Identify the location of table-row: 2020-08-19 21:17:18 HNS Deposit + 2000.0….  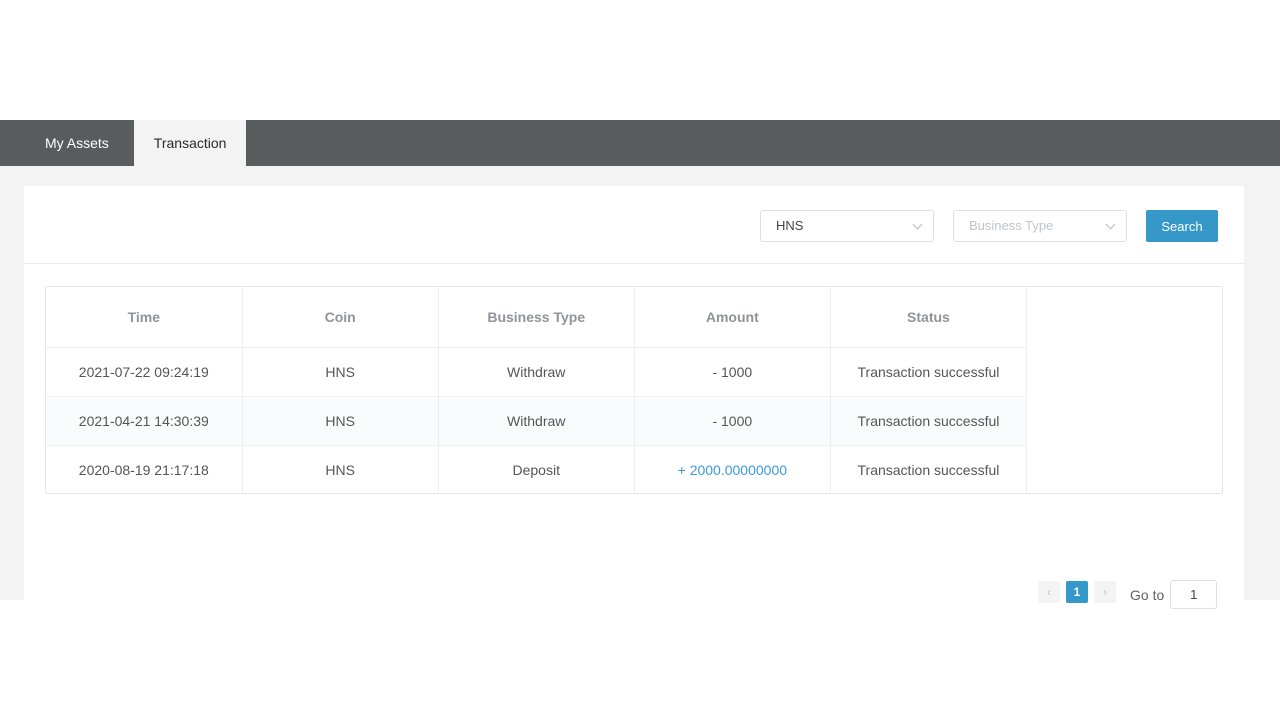
(537, 469).